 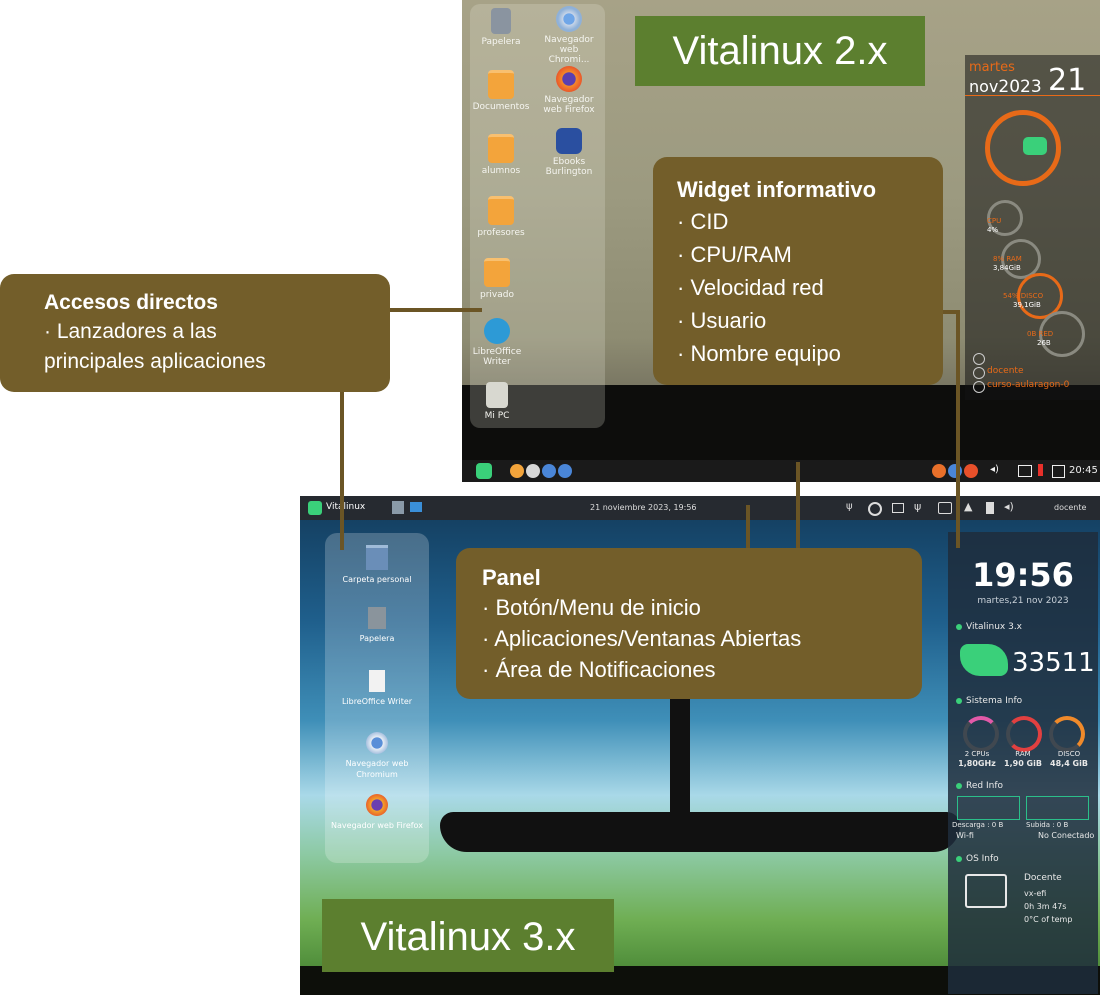 I want to click on disk-label: DISCO, so click(x=1069, y=754).